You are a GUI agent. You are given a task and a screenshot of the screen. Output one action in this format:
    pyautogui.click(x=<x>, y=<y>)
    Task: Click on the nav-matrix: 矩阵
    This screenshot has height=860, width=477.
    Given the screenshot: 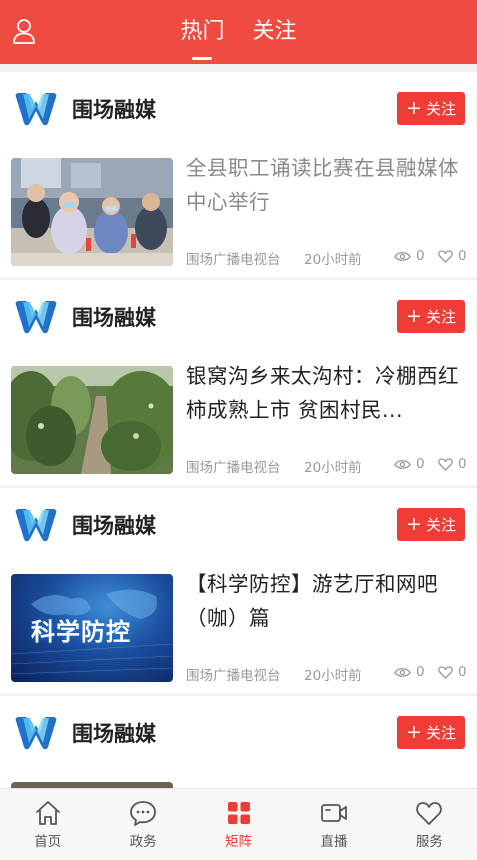 What is the action you would take?
    pyautogui.click(x=238, y=824)
    